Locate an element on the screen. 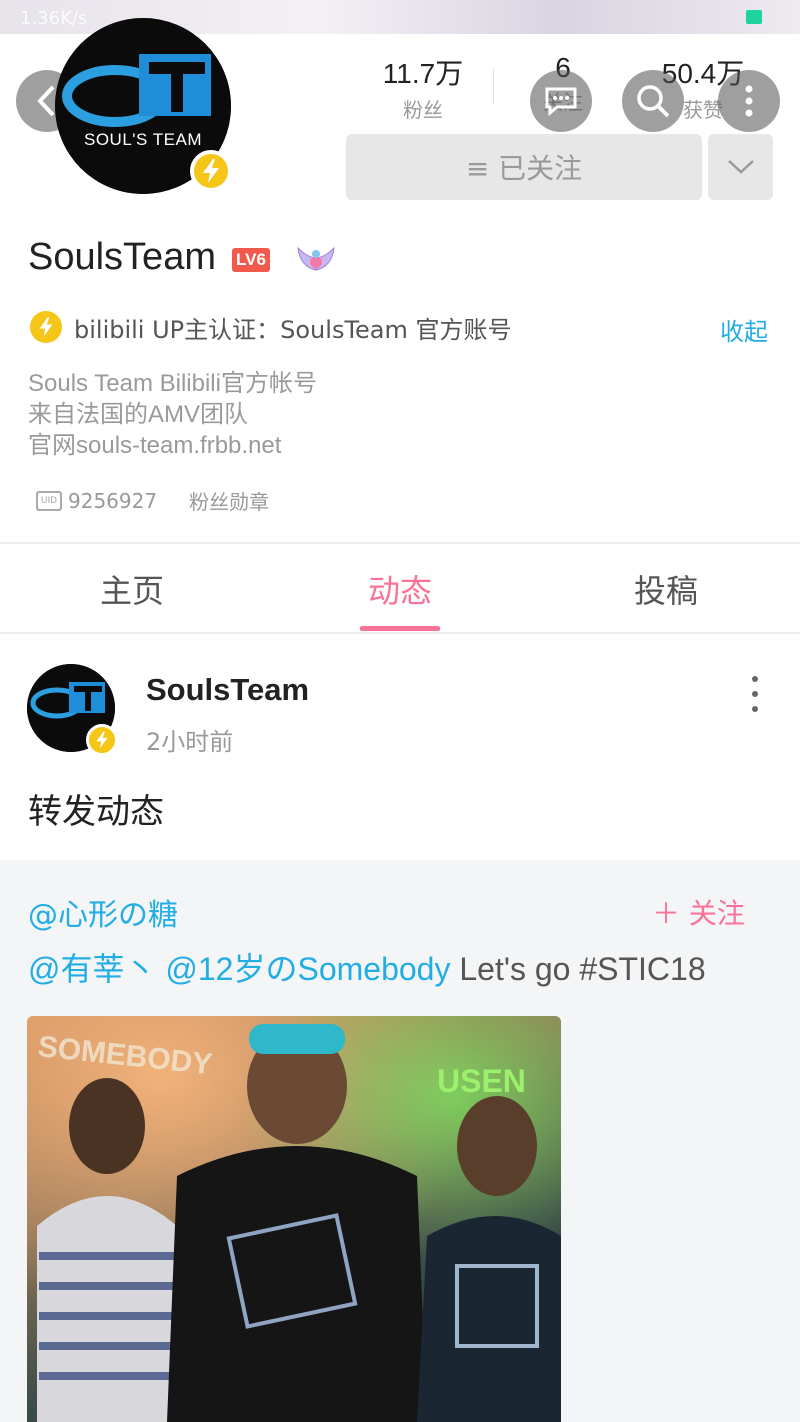 Image resolution: width=800 pixels, height=1422 pixels. chat-bubble-icon is located at coordinates (561, 102).